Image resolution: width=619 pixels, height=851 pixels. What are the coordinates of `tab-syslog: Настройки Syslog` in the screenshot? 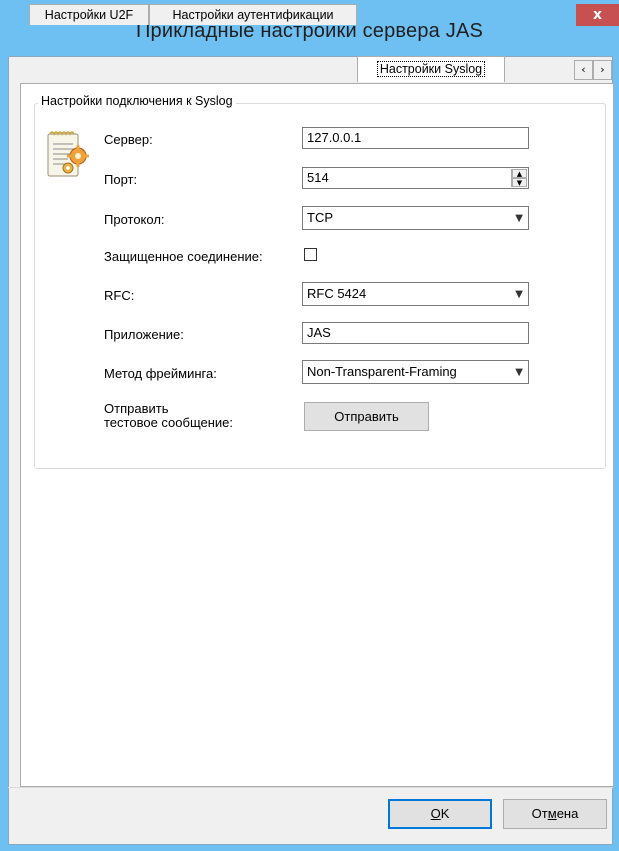 It's located at (431, 69).